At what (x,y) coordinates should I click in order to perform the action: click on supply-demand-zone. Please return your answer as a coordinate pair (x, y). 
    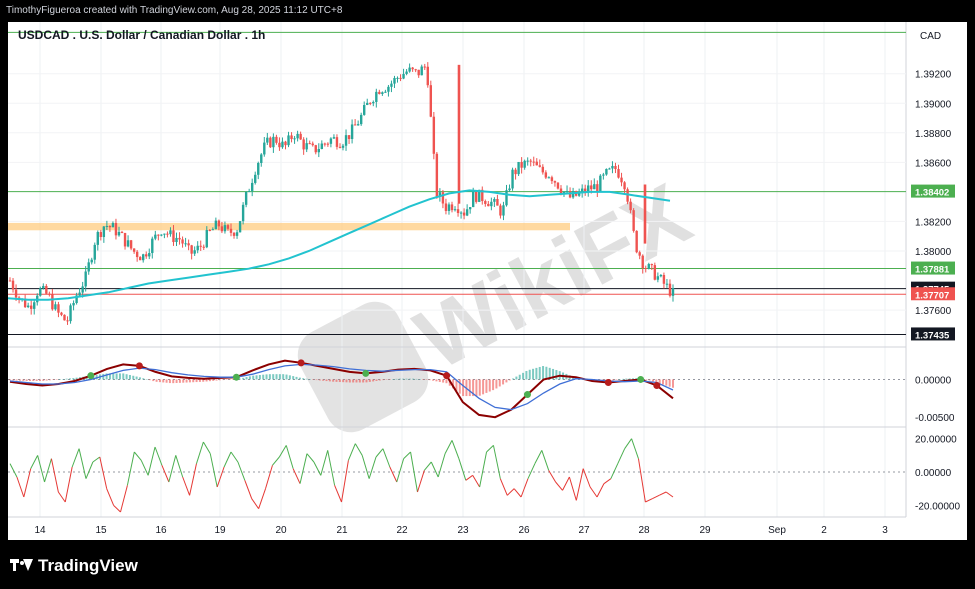
    Looking at the image, I should click on (289, 226).